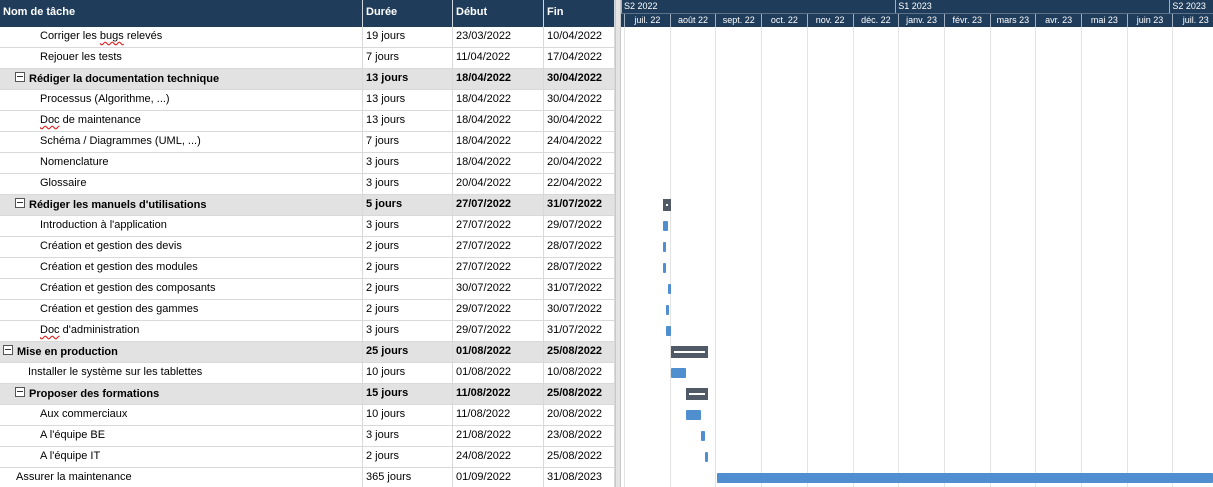 This screenshot has height=487, width=1213. What do you see at coordinates (408, 394) in the screenshot?
I see `duration-cell: 15 jours` at bounding box center [408, 394].